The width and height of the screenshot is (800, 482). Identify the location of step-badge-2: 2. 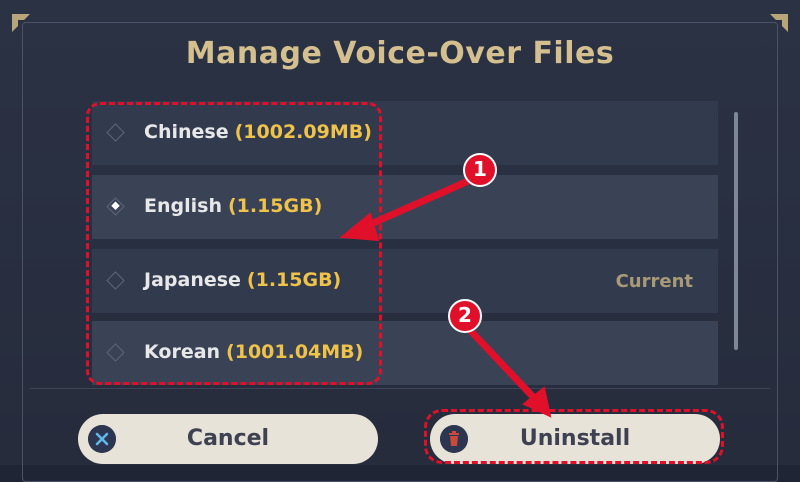
(465, 316).